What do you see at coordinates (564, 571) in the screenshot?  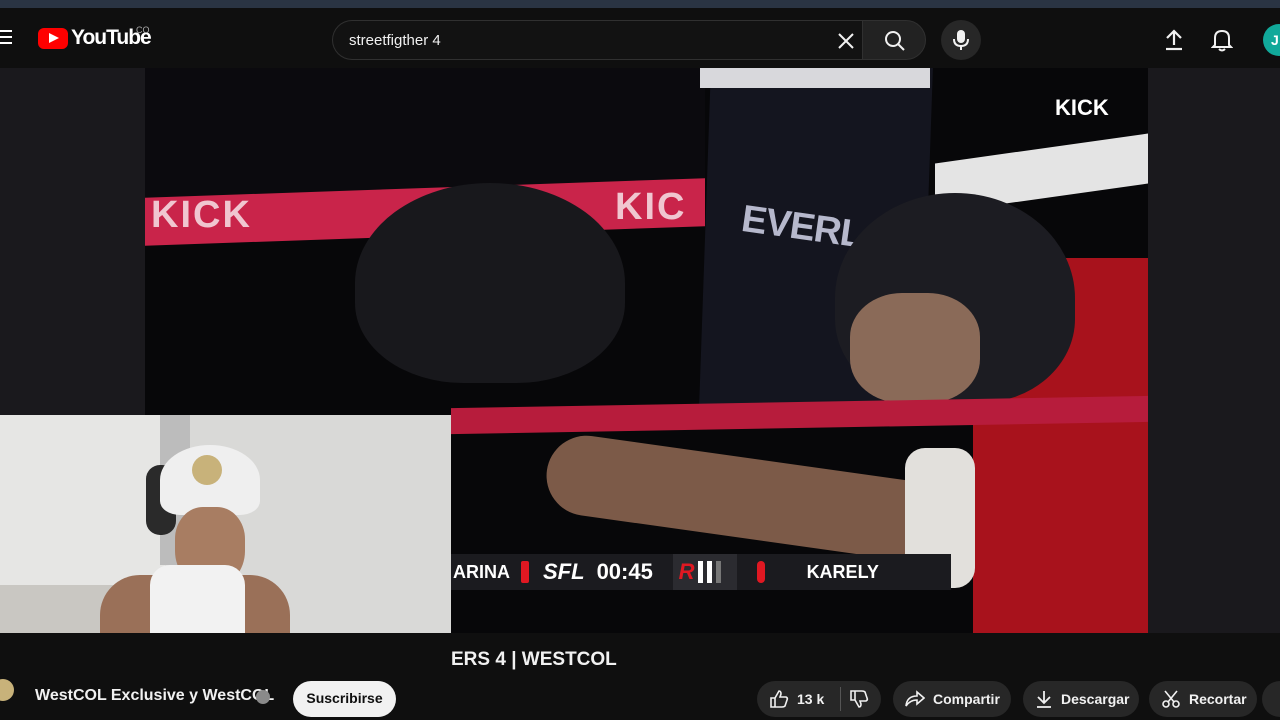 I see `event-logo: SFL` at bounding box center [564, 571].